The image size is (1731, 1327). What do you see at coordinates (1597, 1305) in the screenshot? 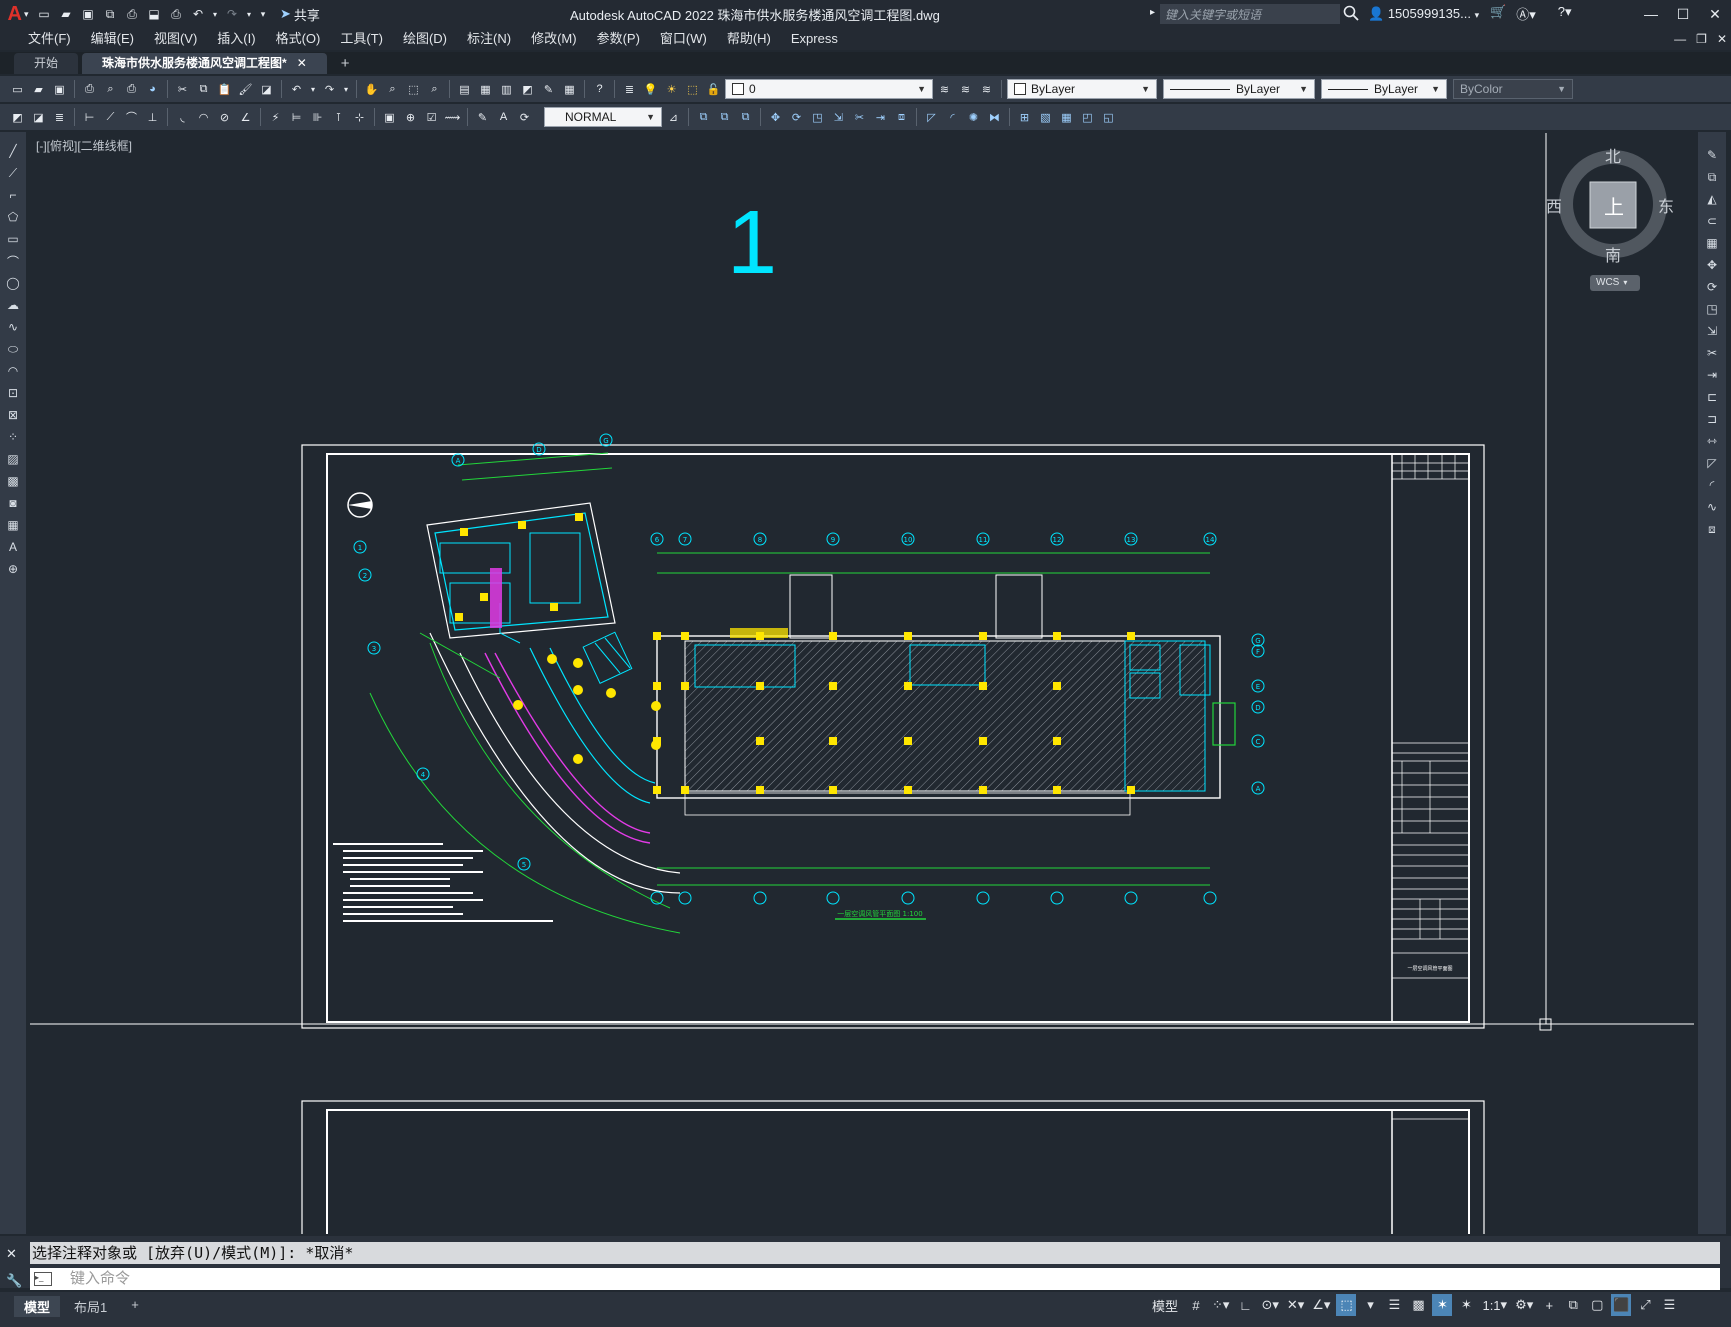
I see `quick-properties-icon: ▢` at bounding box center [1597, 1305].